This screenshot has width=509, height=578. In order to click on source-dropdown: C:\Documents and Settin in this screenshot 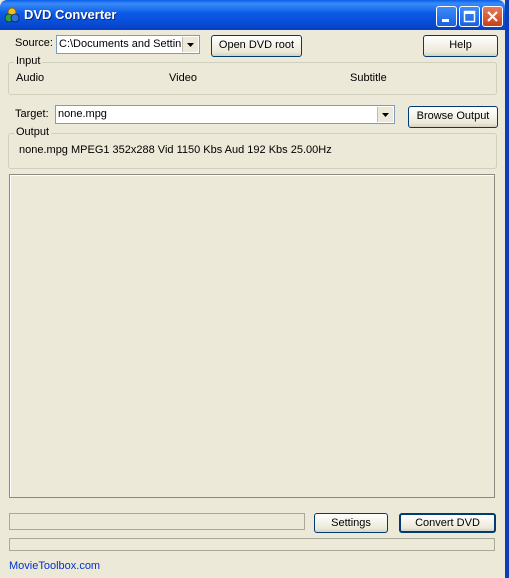, I will do `click(128, 44)`.